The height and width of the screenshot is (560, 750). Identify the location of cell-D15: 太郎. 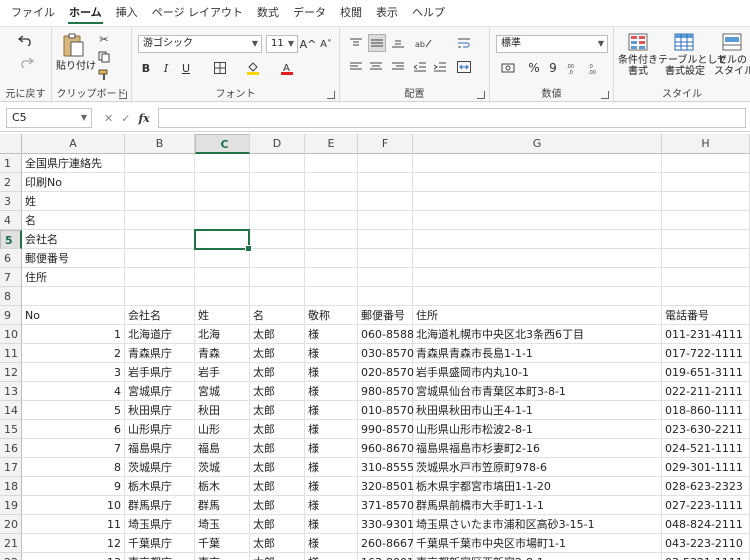
(277, 429).